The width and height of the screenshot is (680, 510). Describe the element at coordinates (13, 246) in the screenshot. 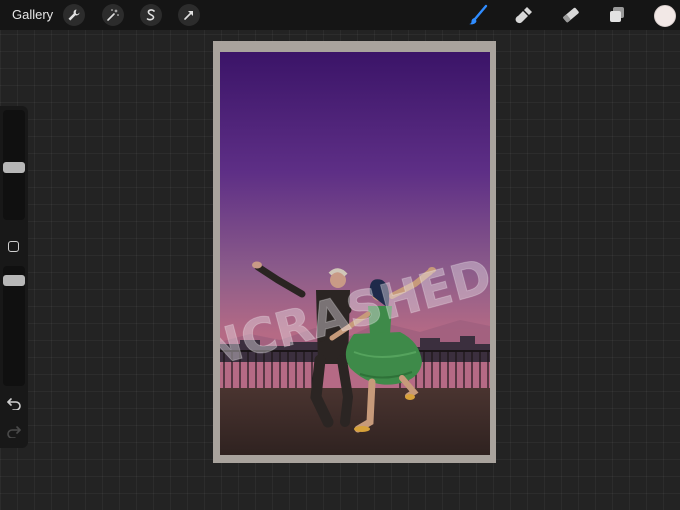

I see `modify-button` at that location.